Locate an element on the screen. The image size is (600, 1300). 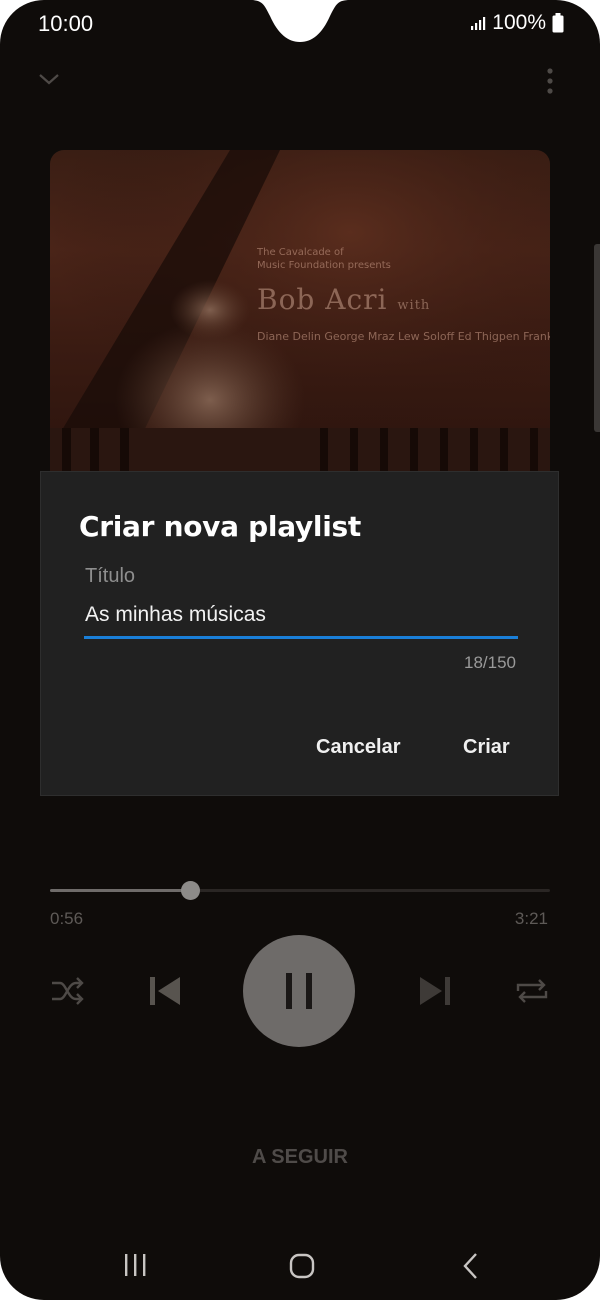
pause-icon is located at coordinates (299, 991).